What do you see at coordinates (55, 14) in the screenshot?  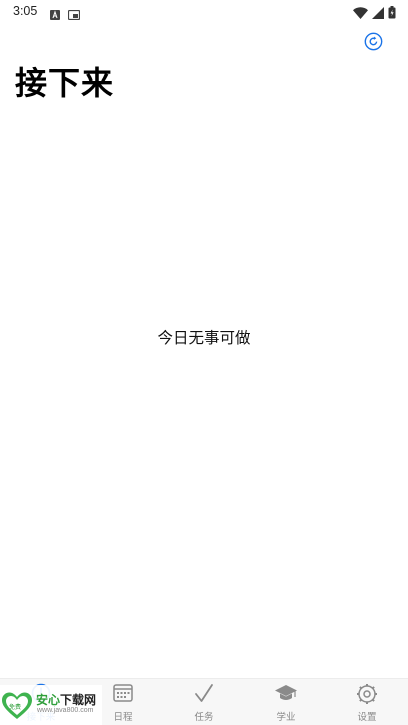 I see `a-box-notification-icon` at bounding box center [55, 14].